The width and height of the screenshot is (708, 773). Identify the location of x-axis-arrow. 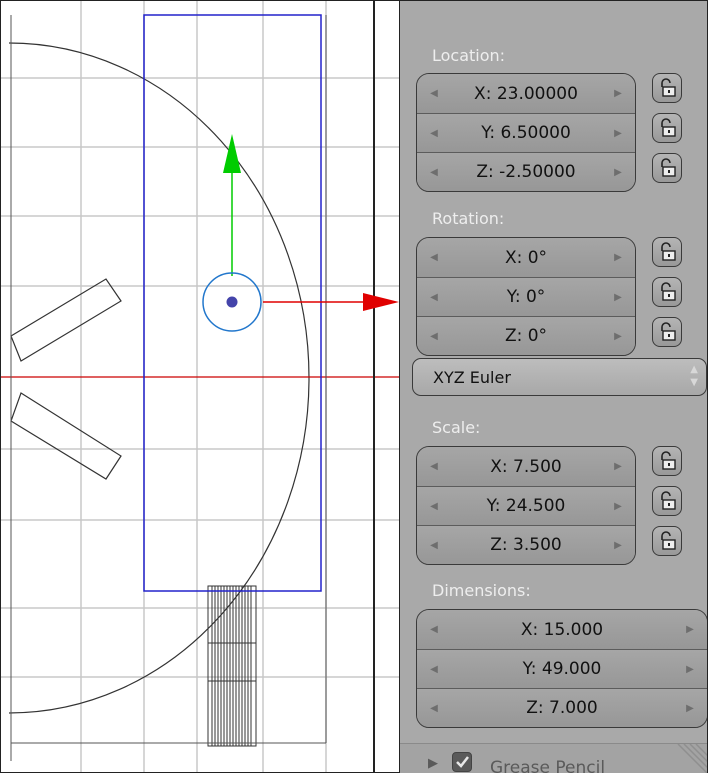
(331, 302).